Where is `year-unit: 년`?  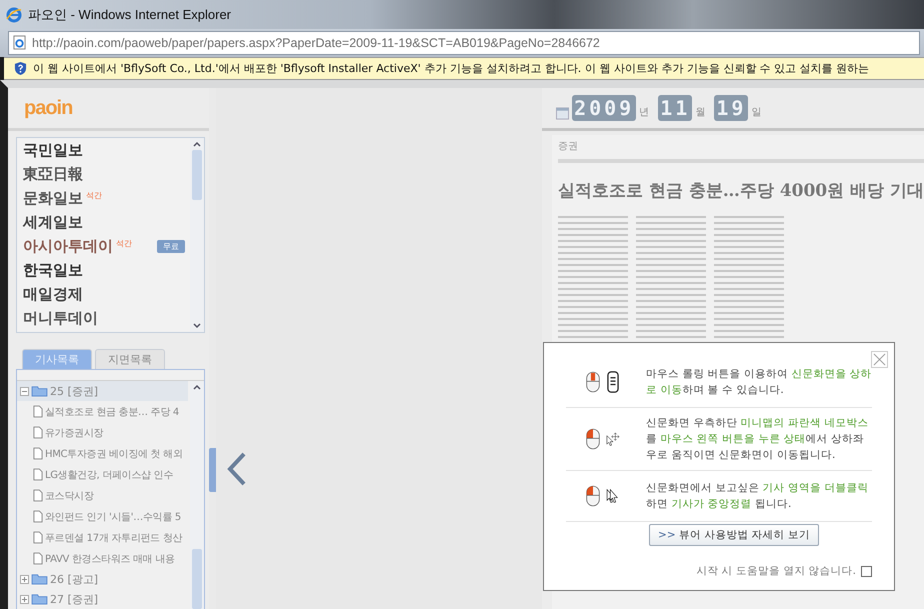
year-unit: 년 is located at coordinates (644, 112).